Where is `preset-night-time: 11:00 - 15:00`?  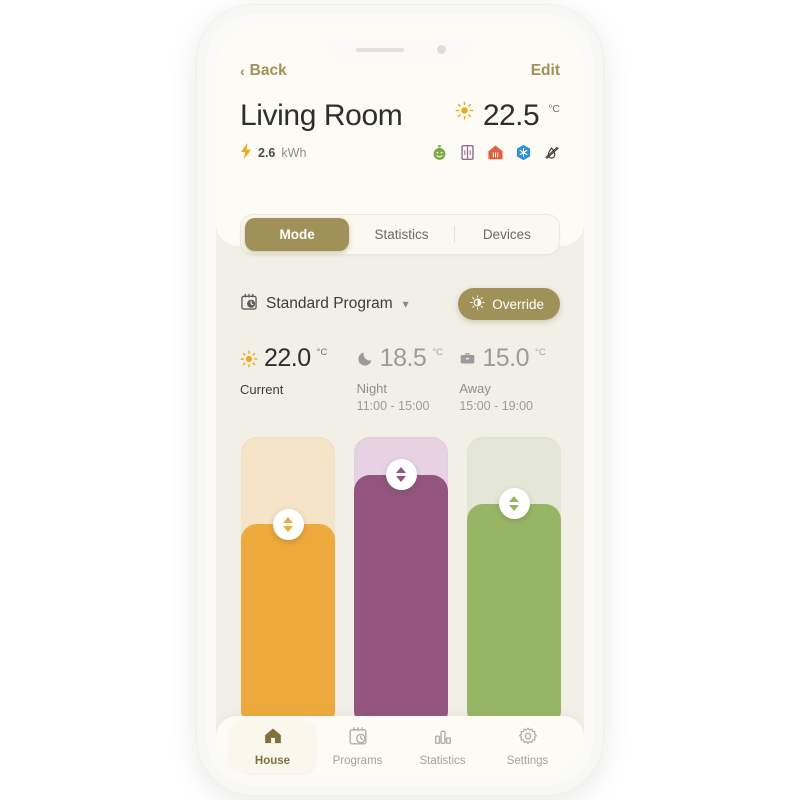 preset-night-time: 11:00 - 15:00 is located at coordinates (393, 406).